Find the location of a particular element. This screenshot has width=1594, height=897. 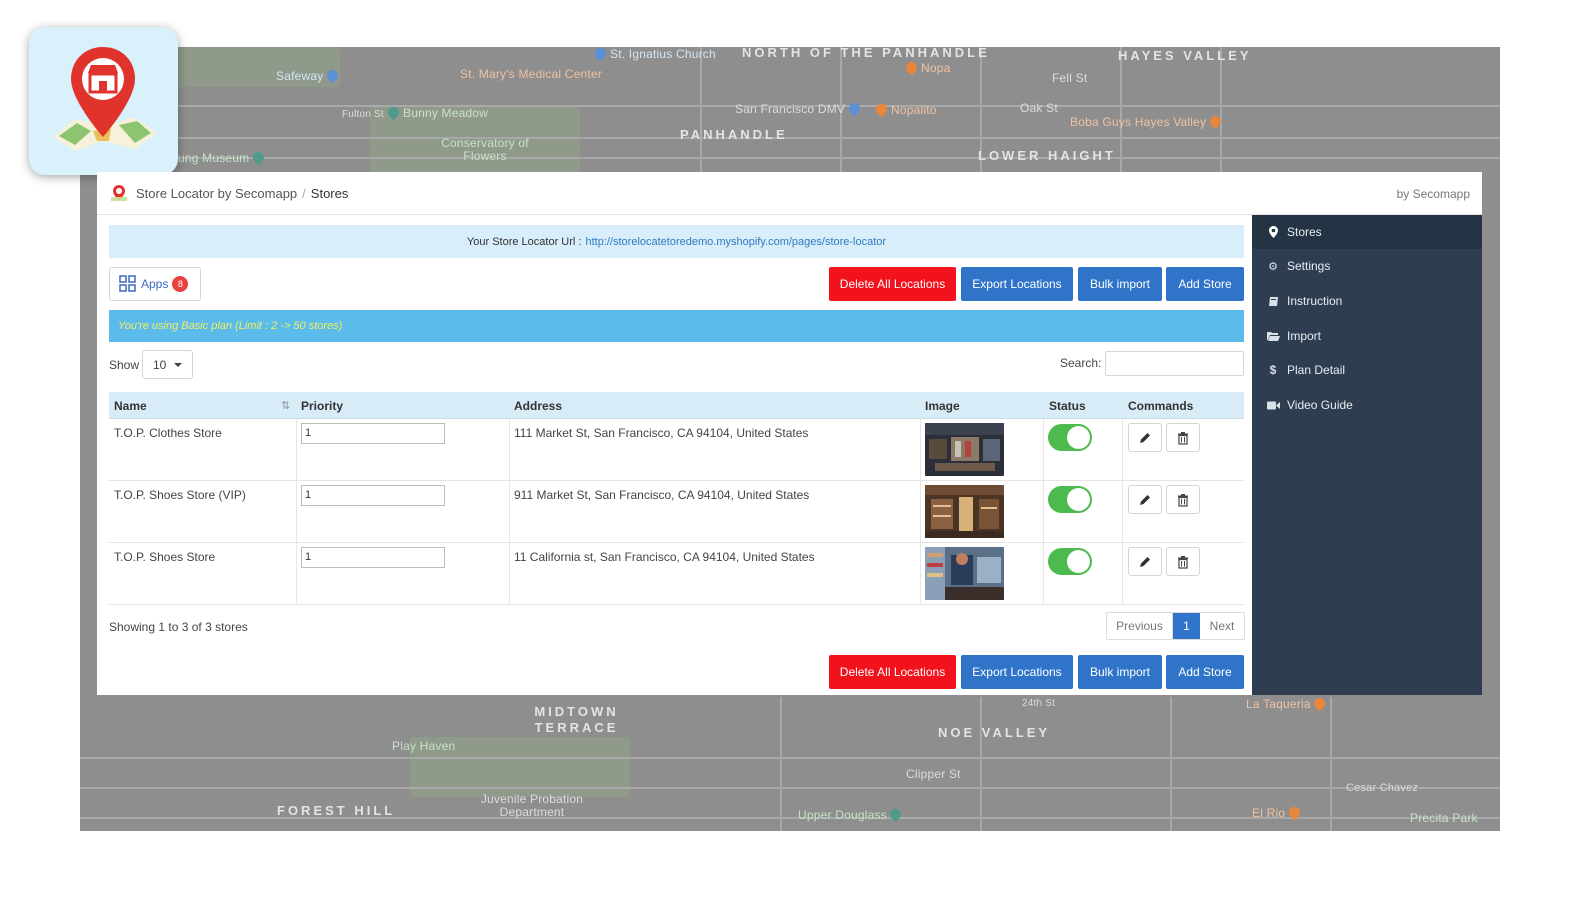

delete-all-locations-button-bottom: Delete All Locations is located at coordinates (892, 672).